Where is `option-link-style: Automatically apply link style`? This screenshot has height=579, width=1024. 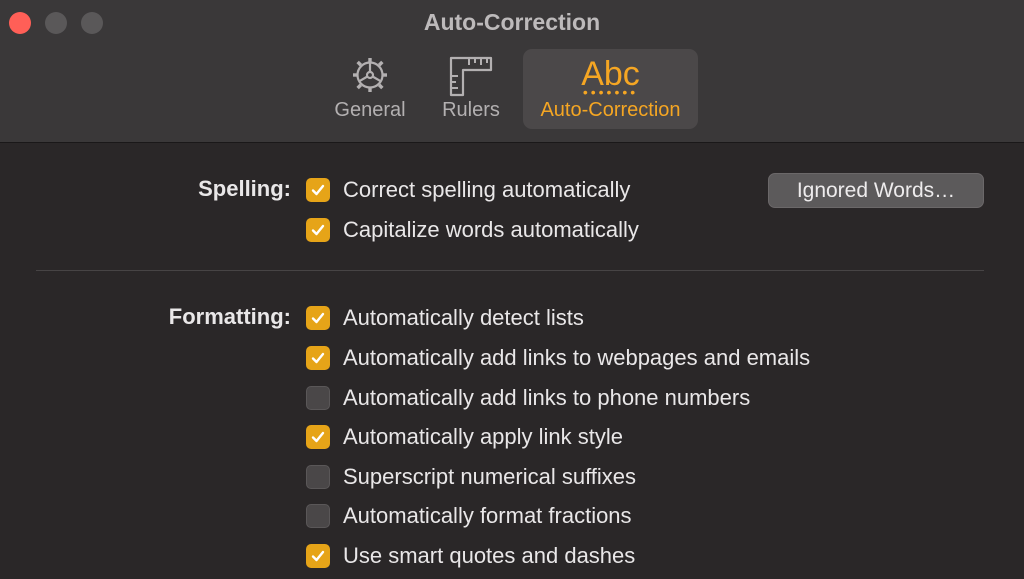 option-link-style: Automatically apply link style is located at coordinates (464, 437).